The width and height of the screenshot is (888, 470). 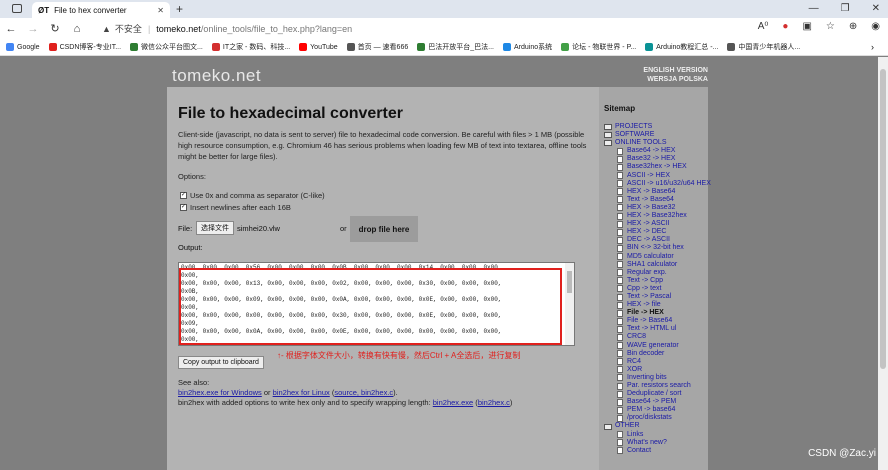 What do you see at coordinates (675, 70) in the screenshot?
I see `english-version-link: ENGLISH VERSION` at bounding box center [675, 70].